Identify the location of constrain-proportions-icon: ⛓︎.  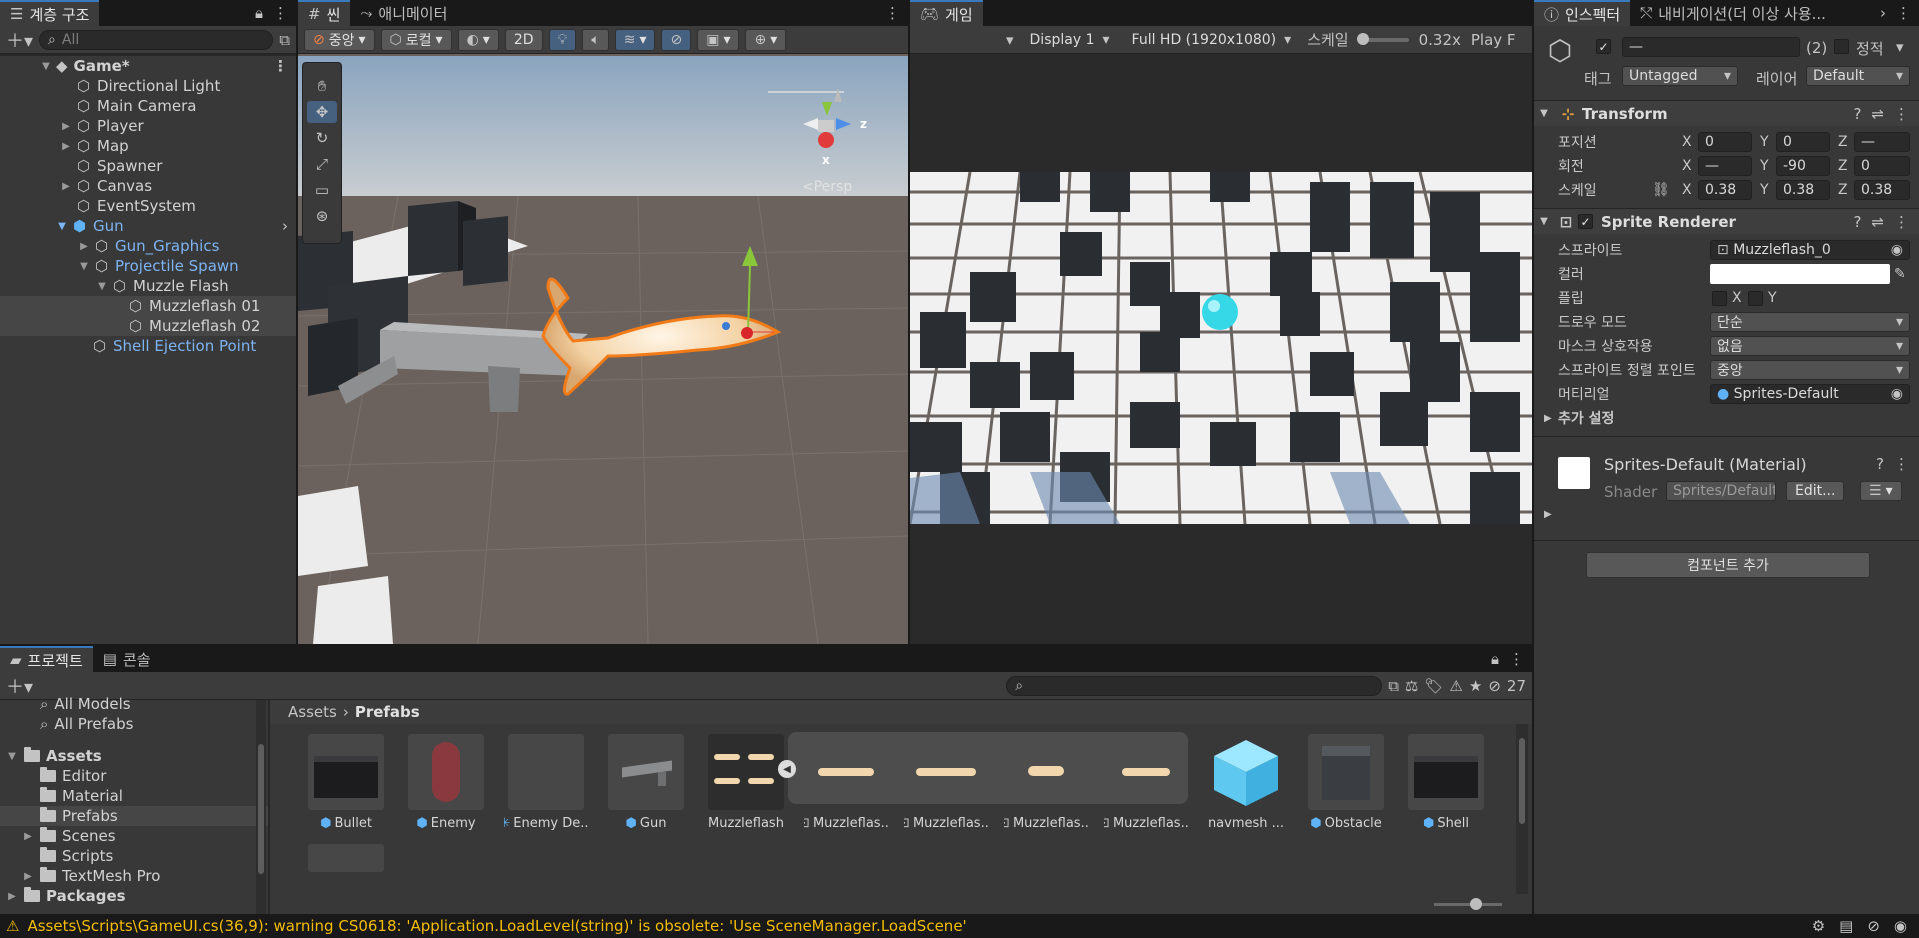
(1661, 190).